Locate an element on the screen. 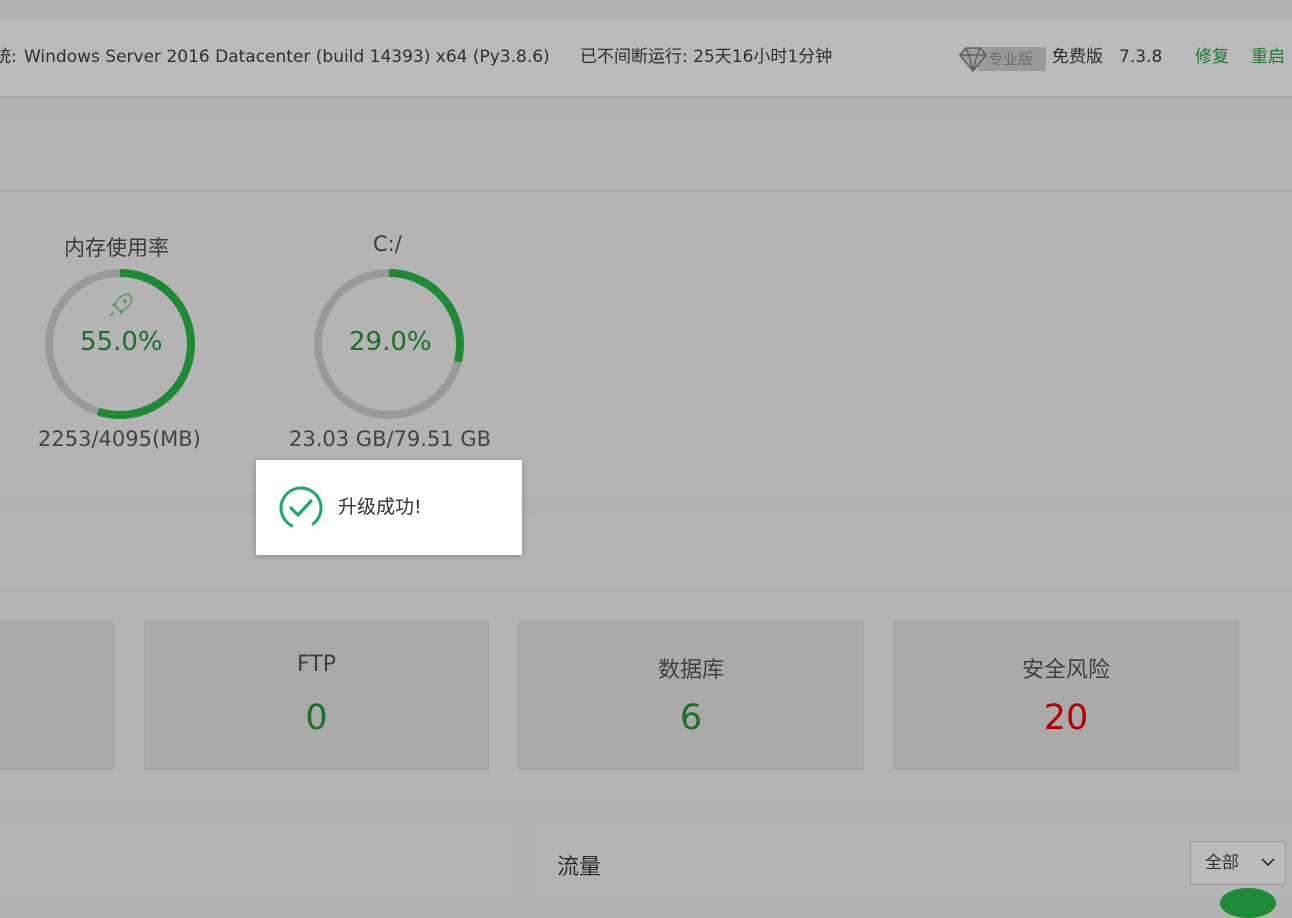 Image resolution: width=1292 pixels, height=918 pixels. traffic-indicator is located at coordinates (1248, 903).